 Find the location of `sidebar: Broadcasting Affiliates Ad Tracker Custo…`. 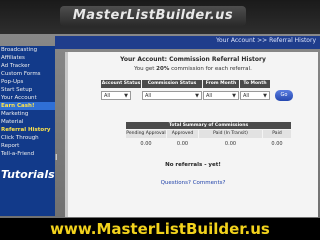

sidebar: Broadcasting Affiliates Ad Tracker Custo… is located at coordinates (27, 131).